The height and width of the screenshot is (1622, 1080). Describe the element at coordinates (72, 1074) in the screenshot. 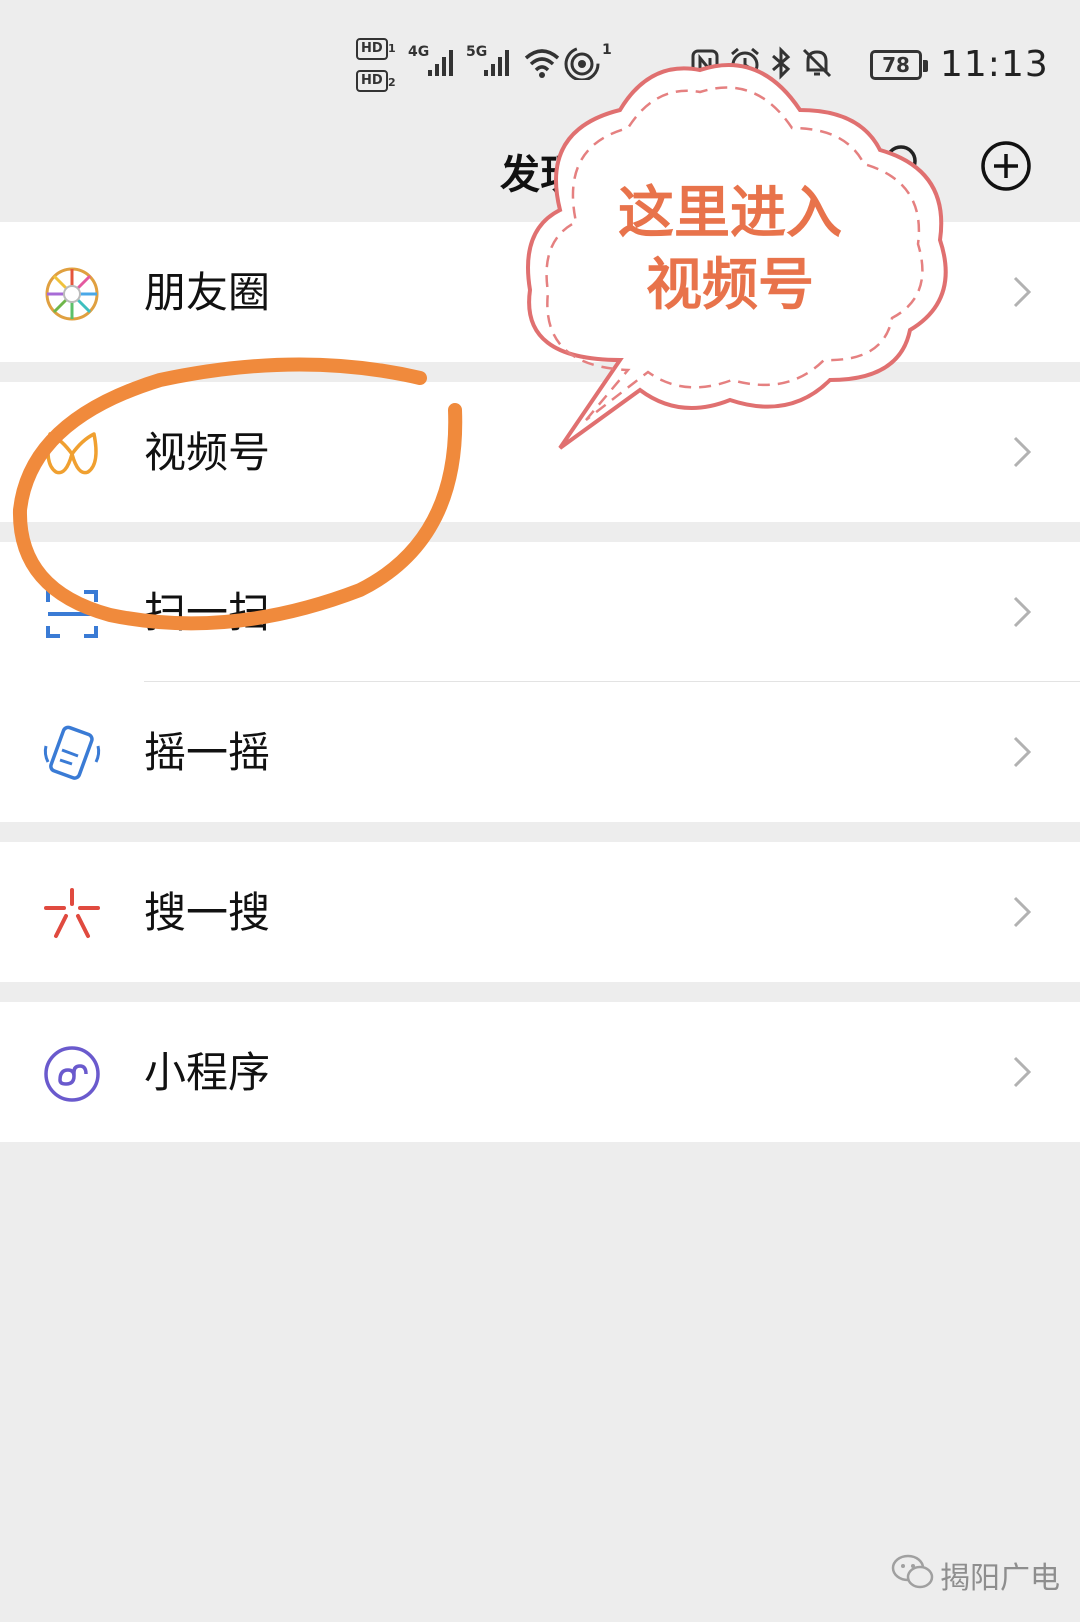

I see `mini-program-icon` at that location.